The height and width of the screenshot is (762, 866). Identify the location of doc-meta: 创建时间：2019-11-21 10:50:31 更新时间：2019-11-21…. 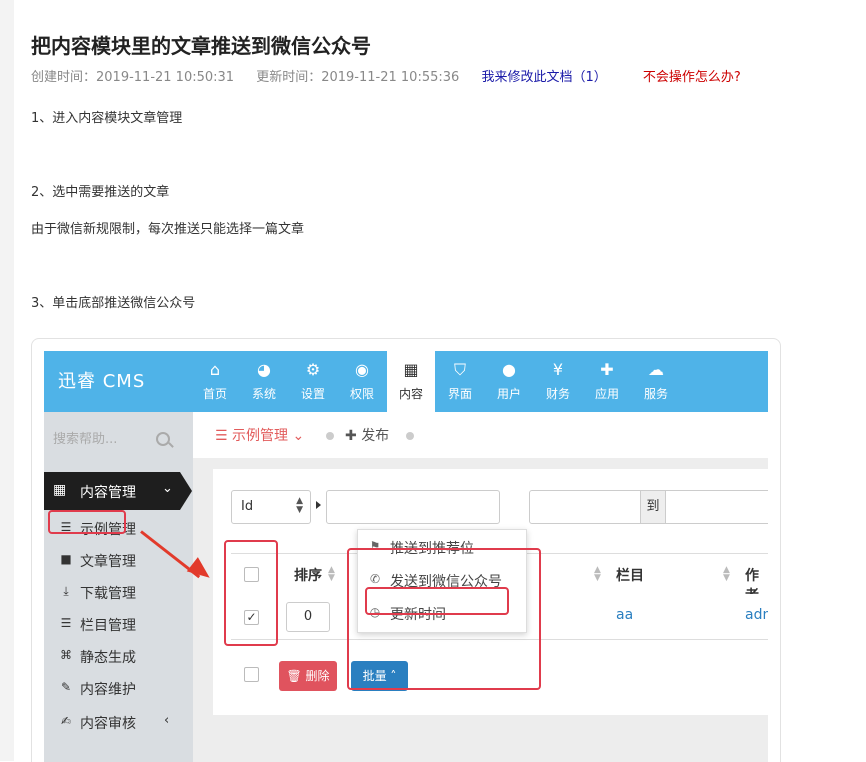
(395, 75).